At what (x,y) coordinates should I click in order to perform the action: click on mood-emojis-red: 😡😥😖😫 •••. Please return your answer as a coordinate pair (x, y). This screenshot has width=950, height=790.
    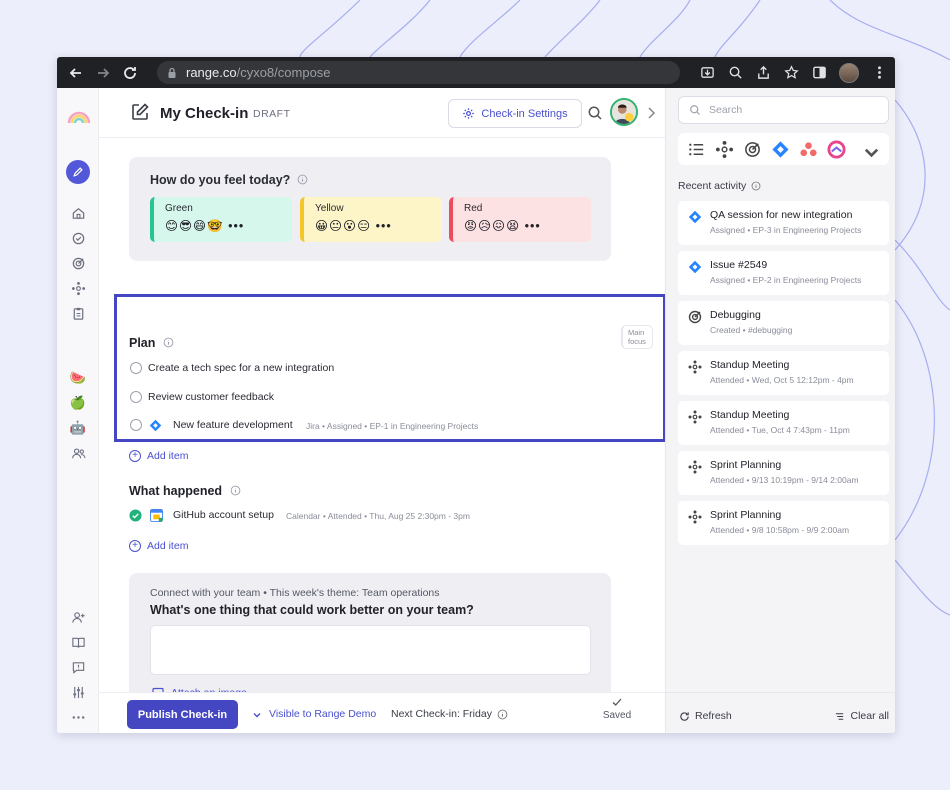
    Looking at the image, I should click on (502, 226).